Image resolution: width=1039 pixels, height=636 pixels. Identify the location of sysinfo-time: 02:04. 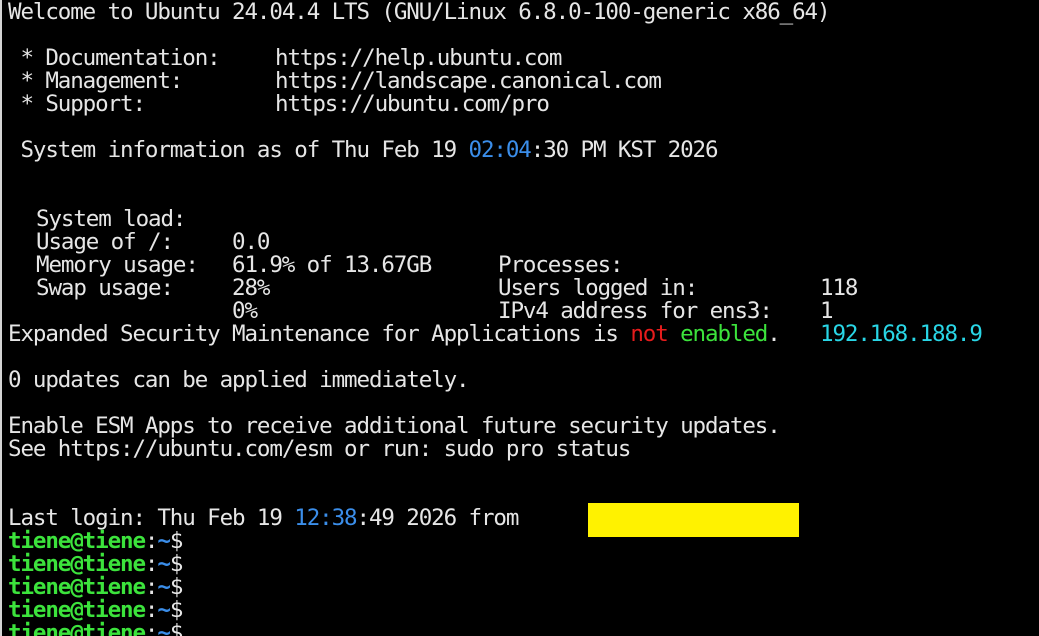
(500, 150).